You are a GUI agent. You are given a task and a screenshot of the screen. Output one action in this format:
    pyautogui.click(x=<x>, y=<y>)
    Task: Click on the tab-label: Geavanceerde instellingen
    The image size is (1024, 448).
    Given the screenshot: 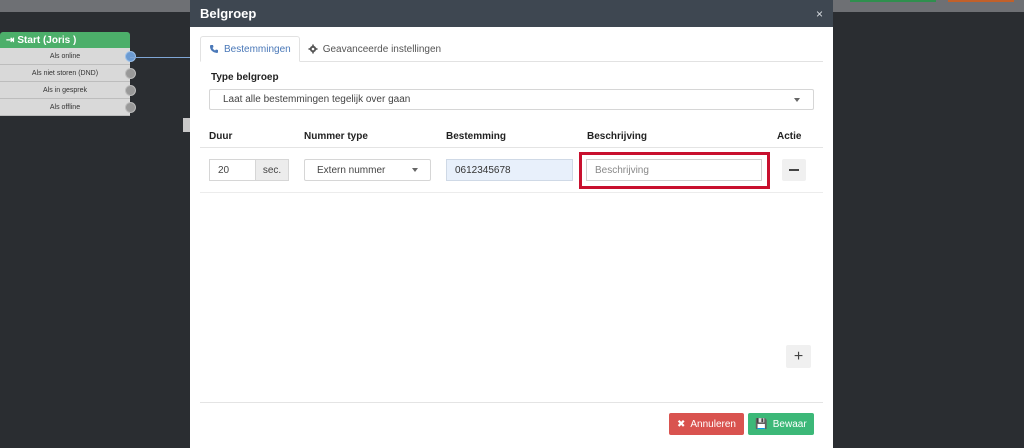 What is the action you would take?
    pyautogui.click(x=382, y=49)
    